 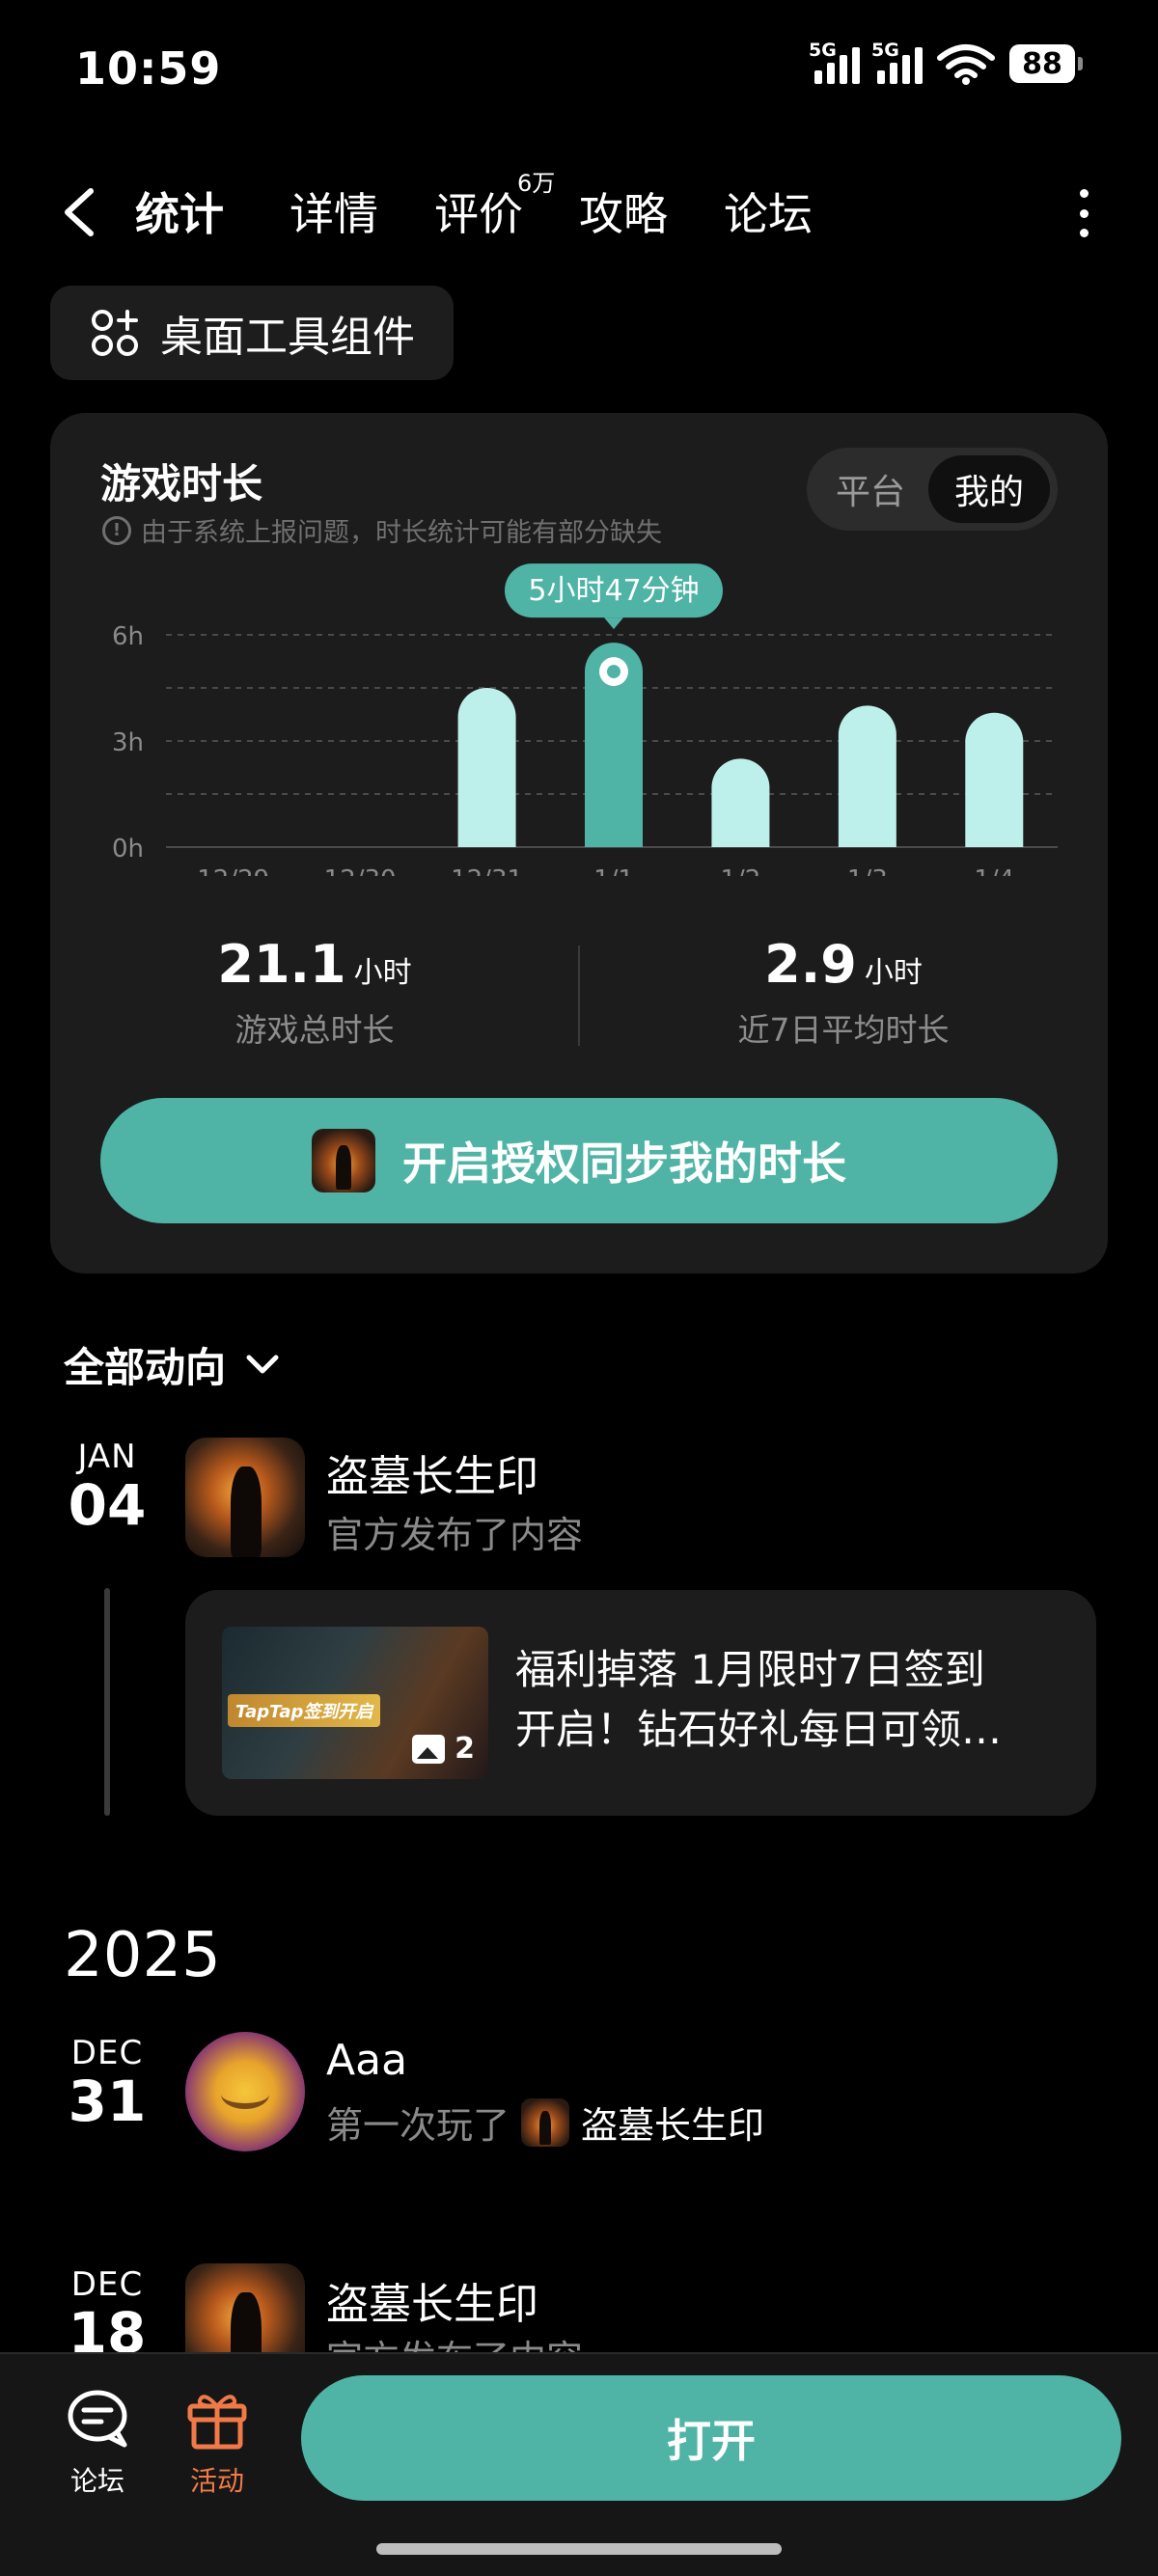 What do you see at coordinates (116, 530) in the screenshot?
I see `info-icon: !` at bounding box center [116, 530].